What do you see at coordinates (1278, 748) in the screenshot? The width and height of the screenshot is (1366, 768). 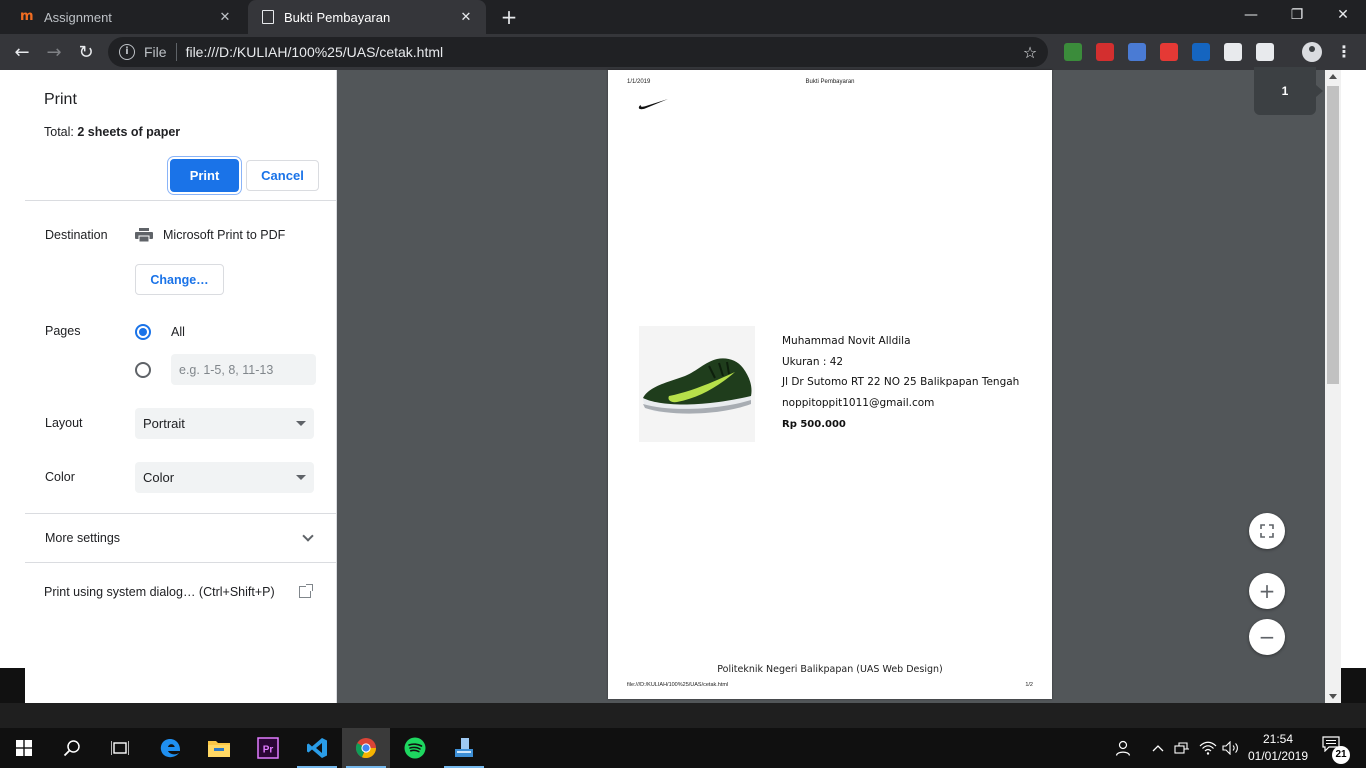 I see `system-clock: 21:54 01/01/2019` at bounding box center [1278, 748].